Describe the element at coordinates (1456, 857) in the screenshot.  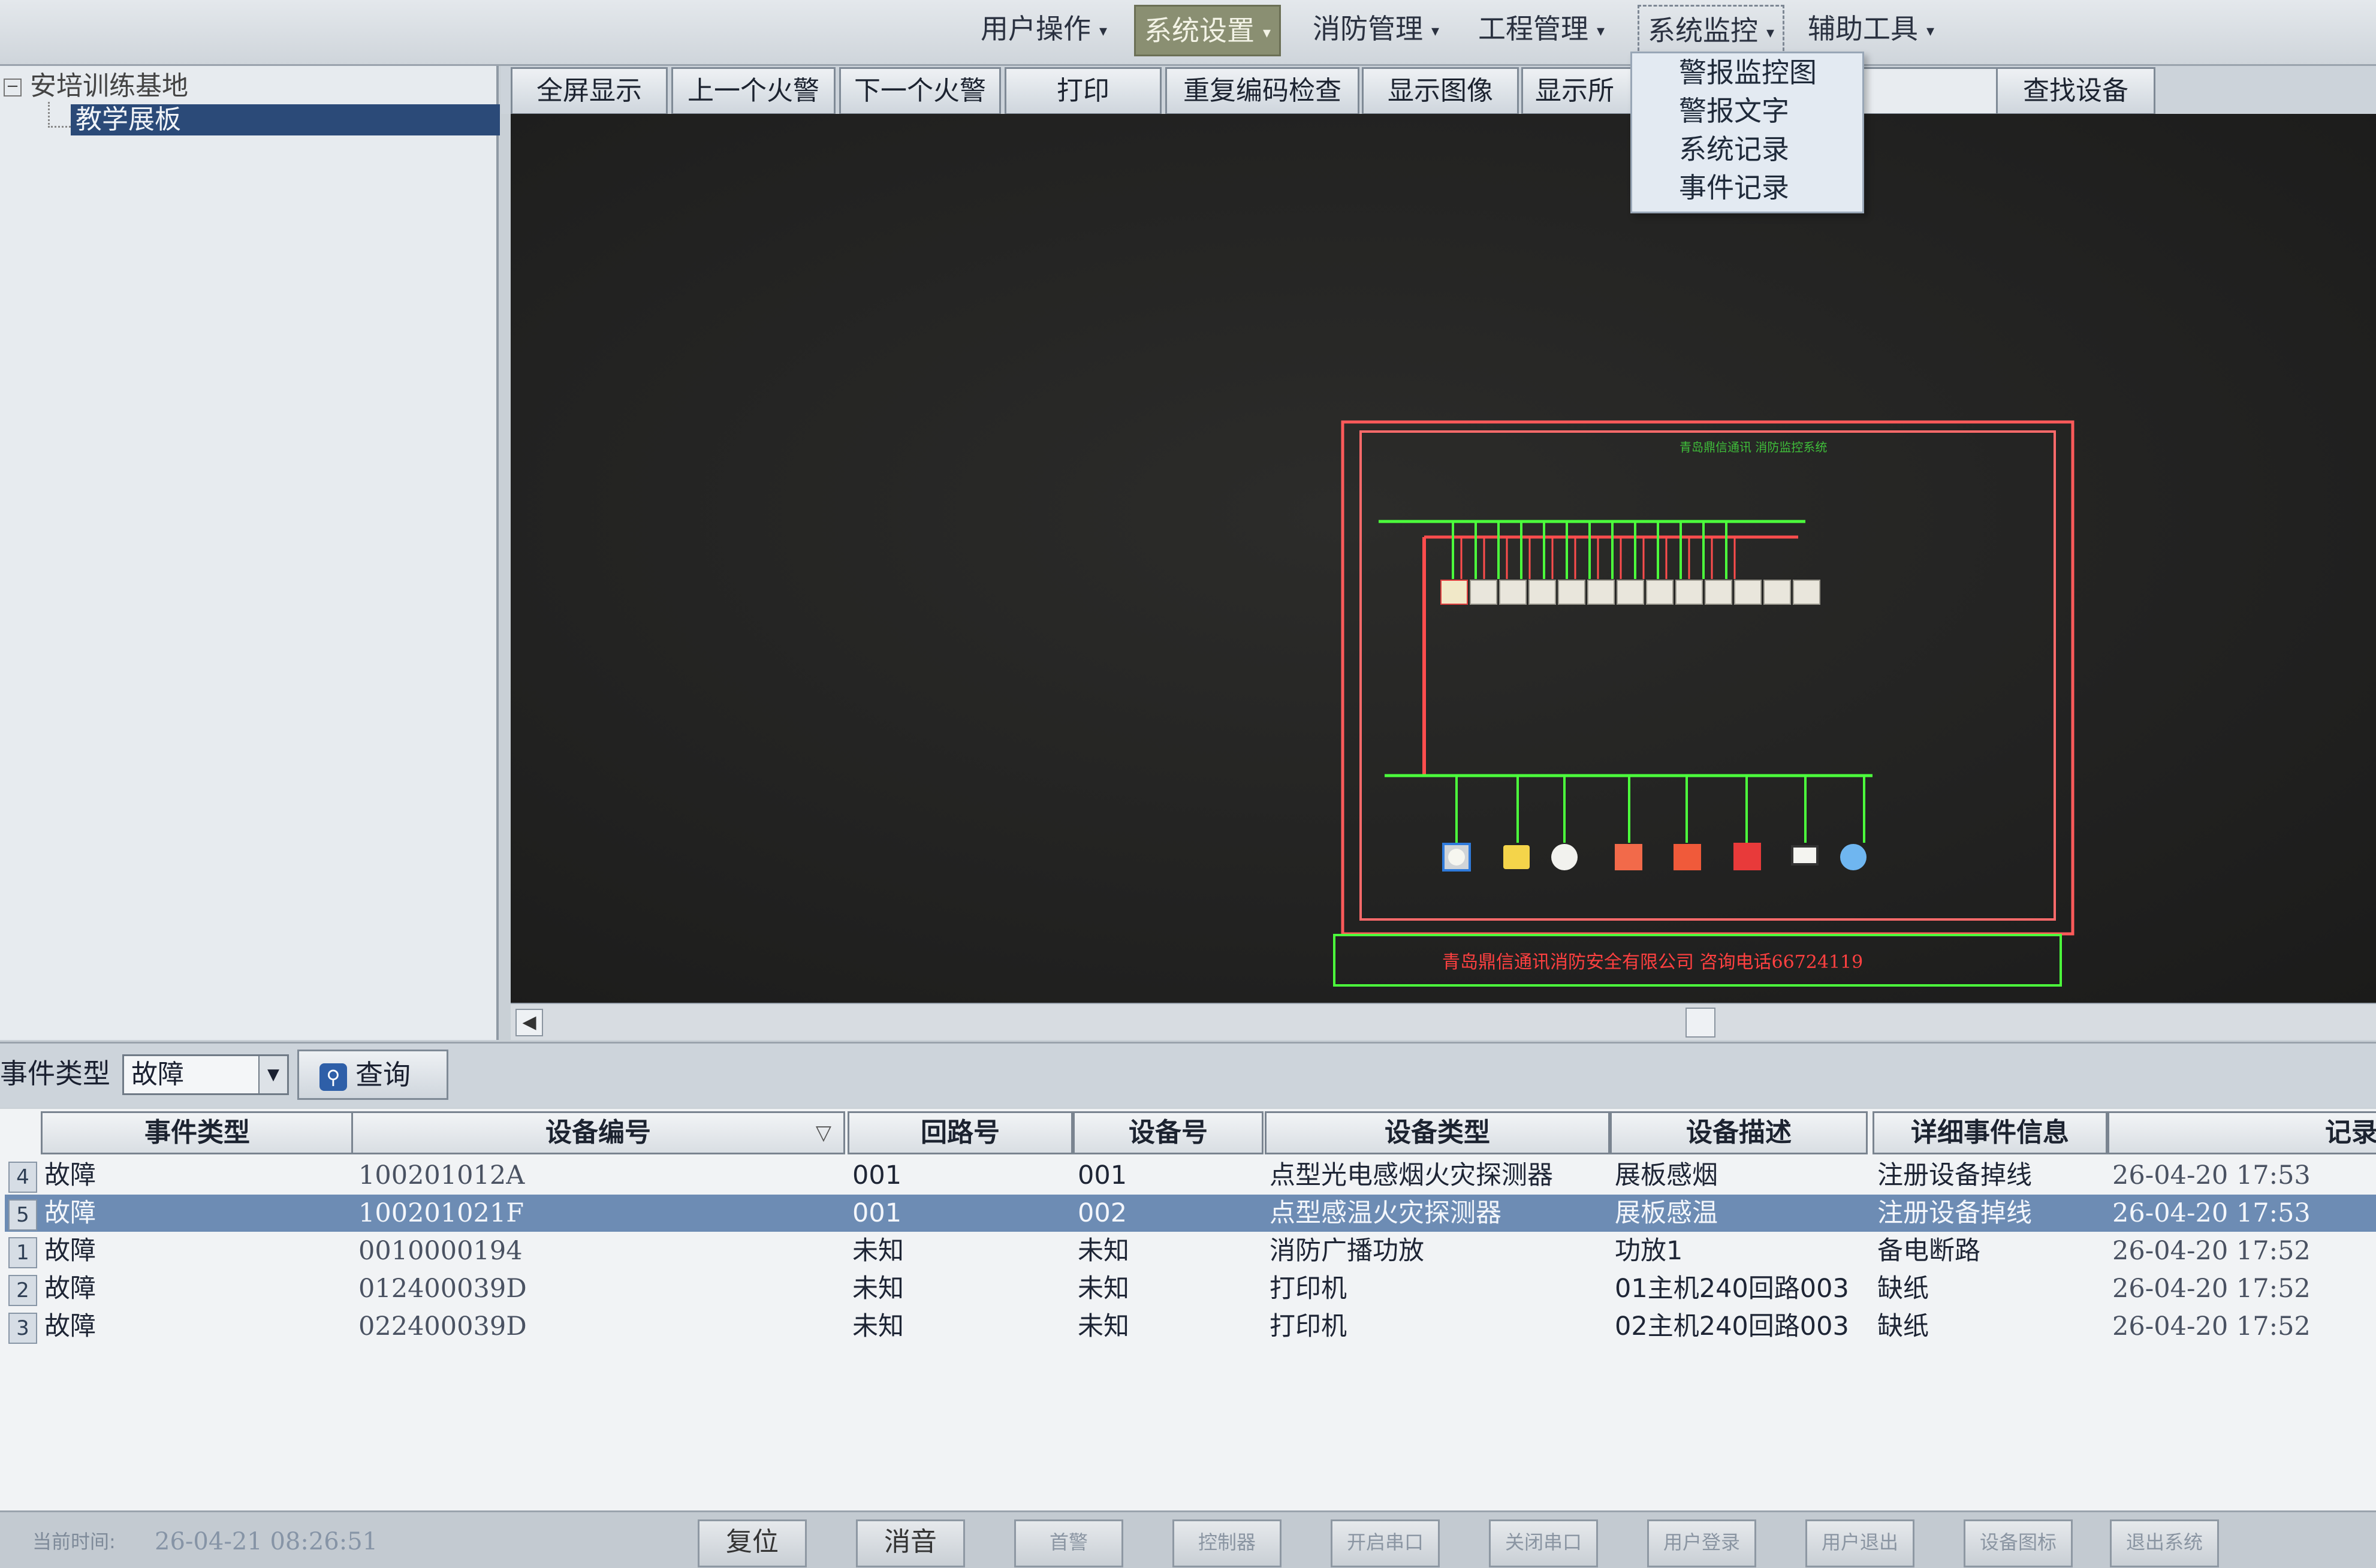
I see `smoke-detector-device` at that location.